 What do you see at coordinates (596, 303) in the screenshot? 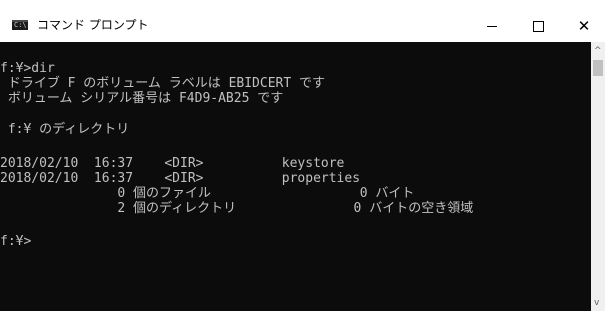
I see `scroll-down-icon: v` at bounding box center [596, 303].